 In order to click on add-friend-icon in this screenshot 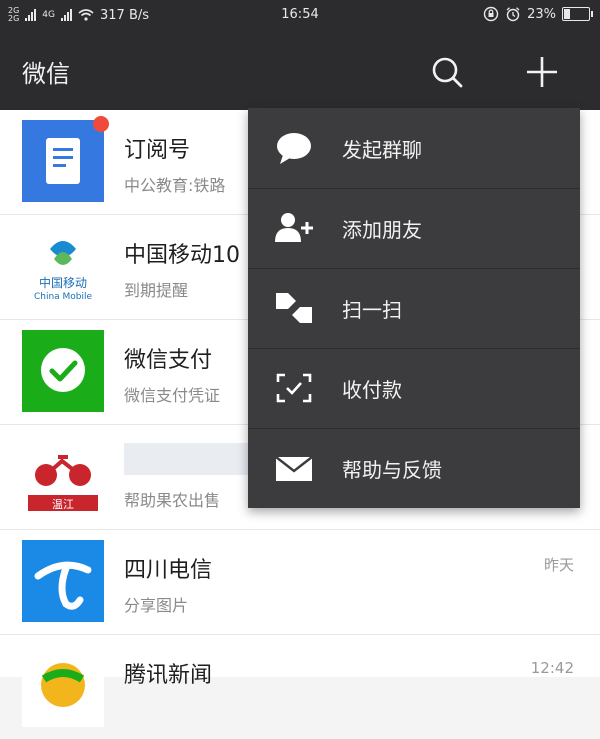, I will do `click(294, 227)`.